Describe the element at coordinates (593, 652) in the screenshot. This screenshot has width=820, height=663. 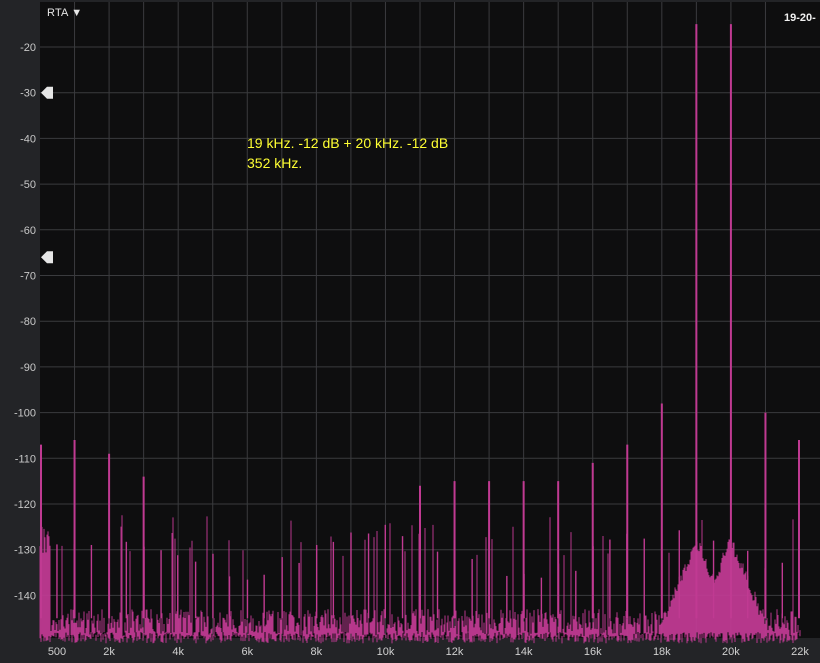
I see `x-tick-label: 16k` at that location.